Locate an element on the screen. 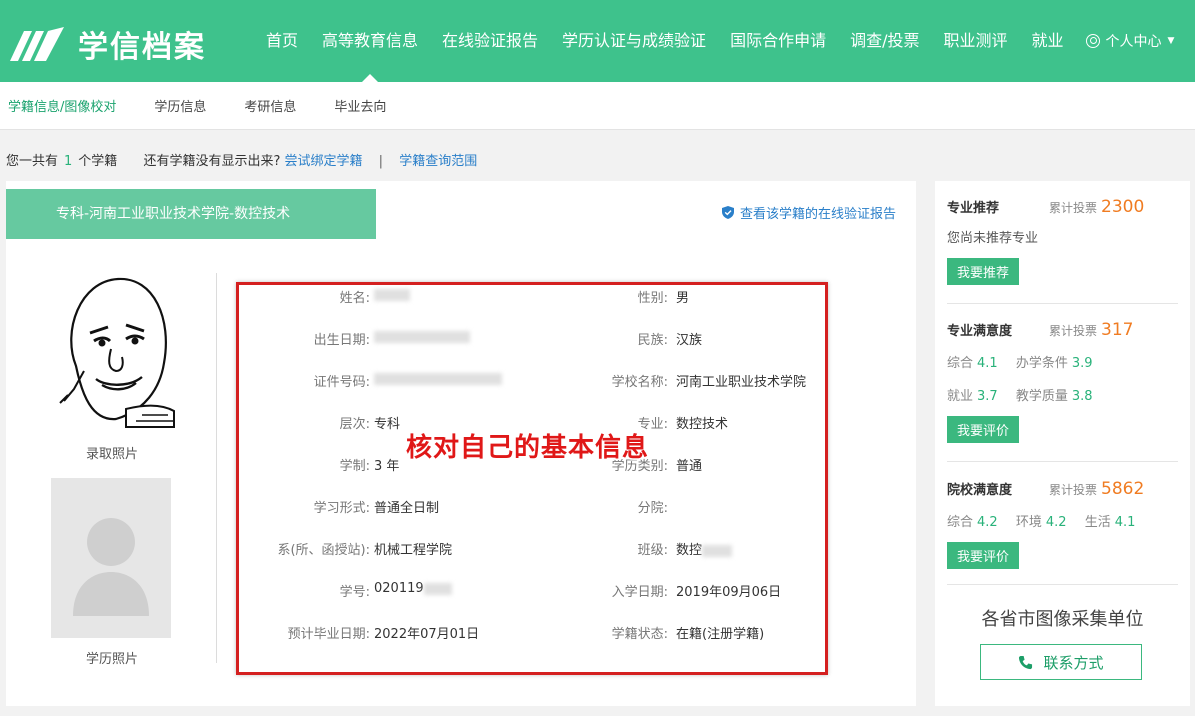 Image resolution: width=1195 pixels, height=716 pixels. logo-icon is located at coordinates (37, 44).